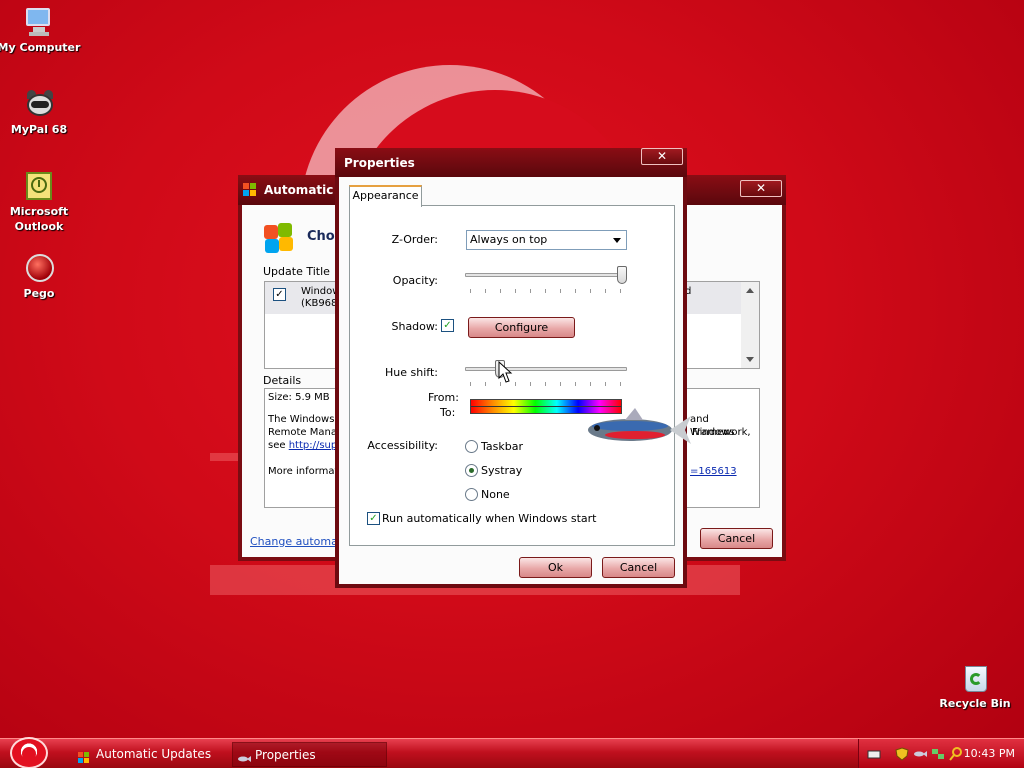 This screenshot has height=768, width=1024. I want to click on close-icon: ✕, so click(662, 156).